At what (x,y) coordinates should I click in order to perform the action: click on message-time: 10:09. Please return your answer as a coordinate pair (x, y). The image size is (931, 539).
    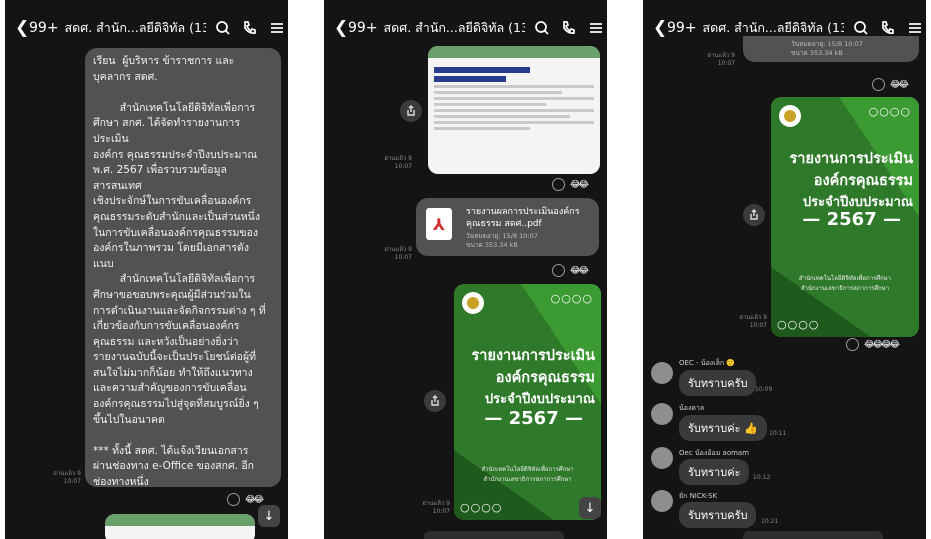
    Looking at the image, I should click on (764, 389).